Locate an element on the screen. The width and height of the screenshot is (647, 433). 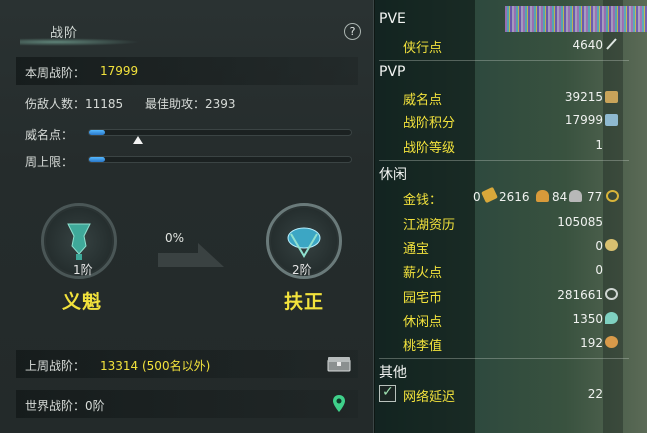
leisure-item-label: 桃李值 is located at coordinates (423, 346).